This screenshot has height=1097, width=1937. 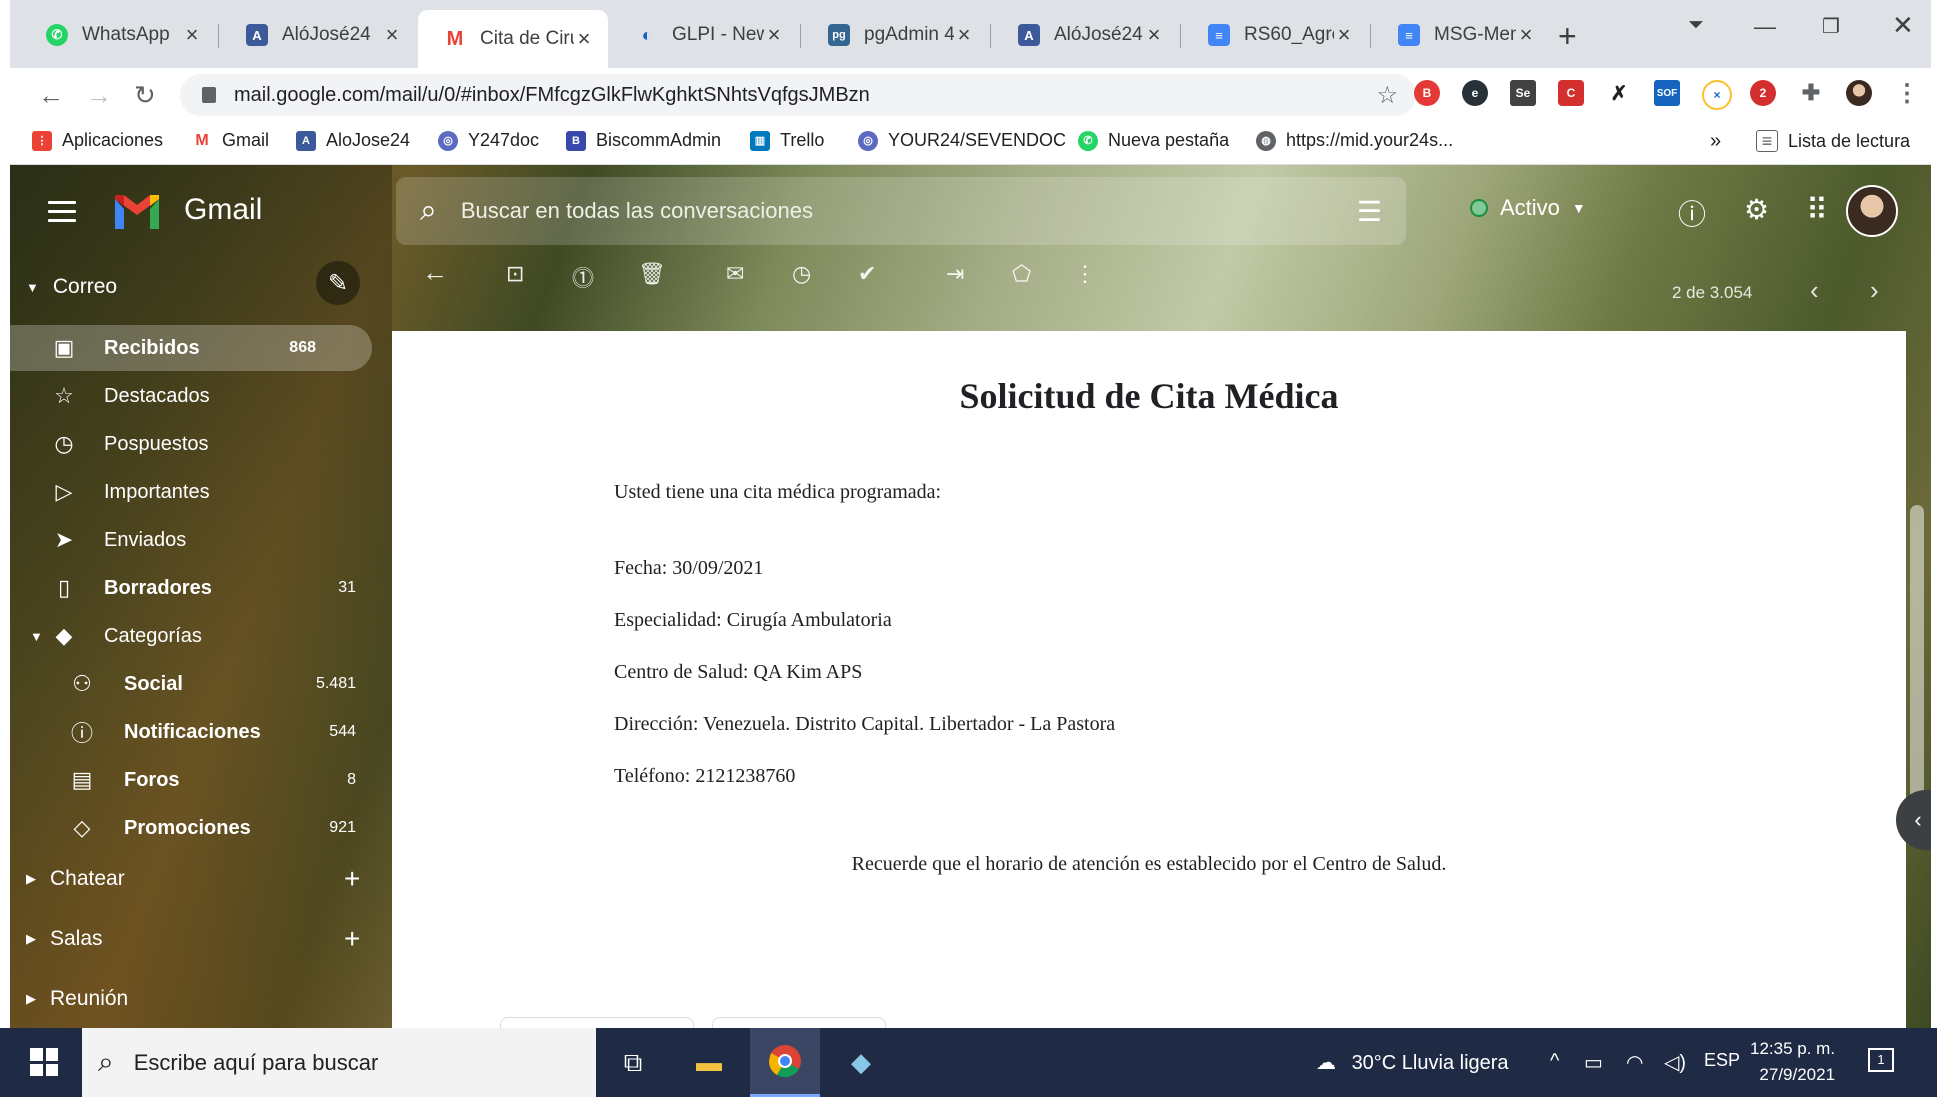 I want to click on sidebar-item-borradores: ▯ Borradores 31, so click(x=201, y=588).